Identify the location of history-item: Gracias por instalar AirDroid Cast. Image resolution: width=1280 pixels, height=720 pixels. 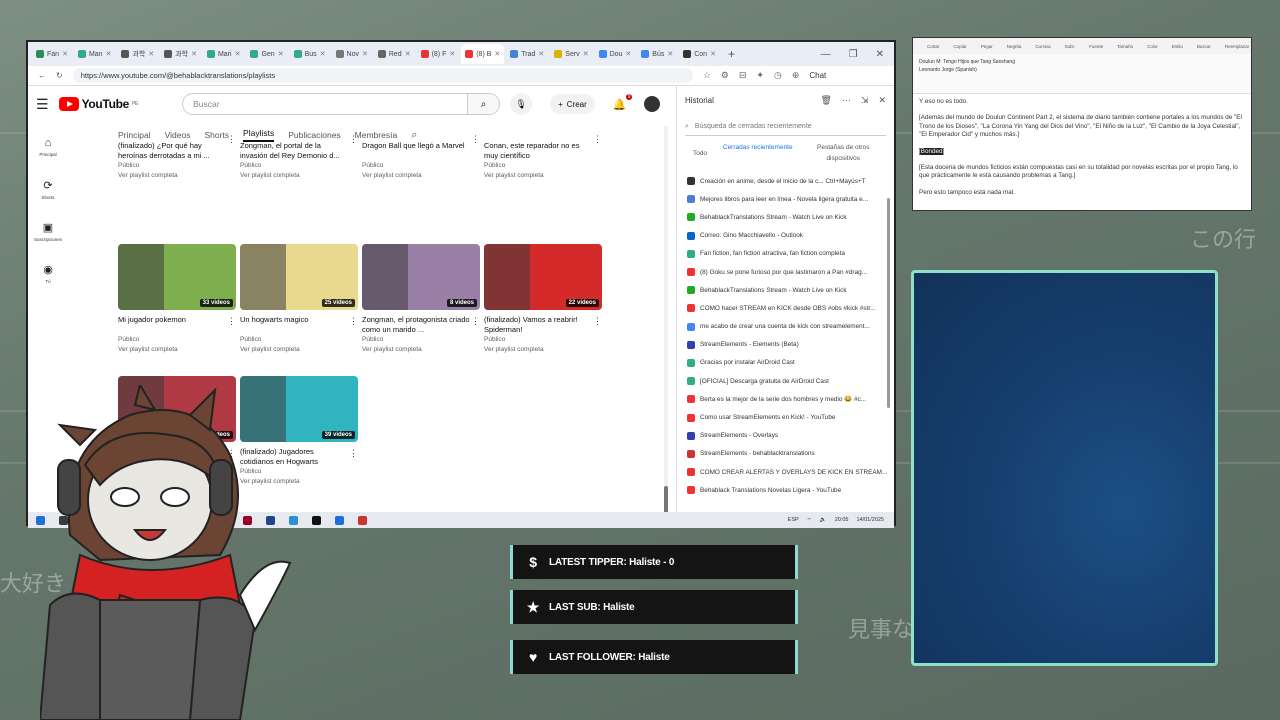
(785, 363).